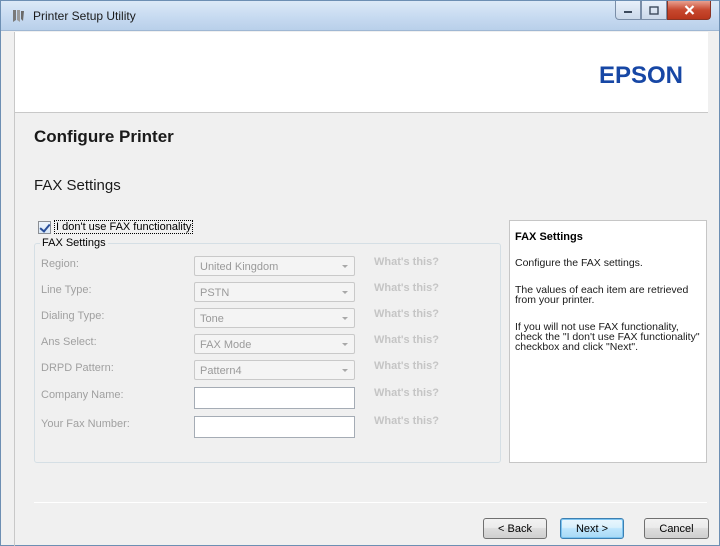 Image resolution: width=720 pixels, height=546 pixels. Describe the element at coordinates (361, 72) in the screenshot. I see `header-banner: EPSON` at that location.